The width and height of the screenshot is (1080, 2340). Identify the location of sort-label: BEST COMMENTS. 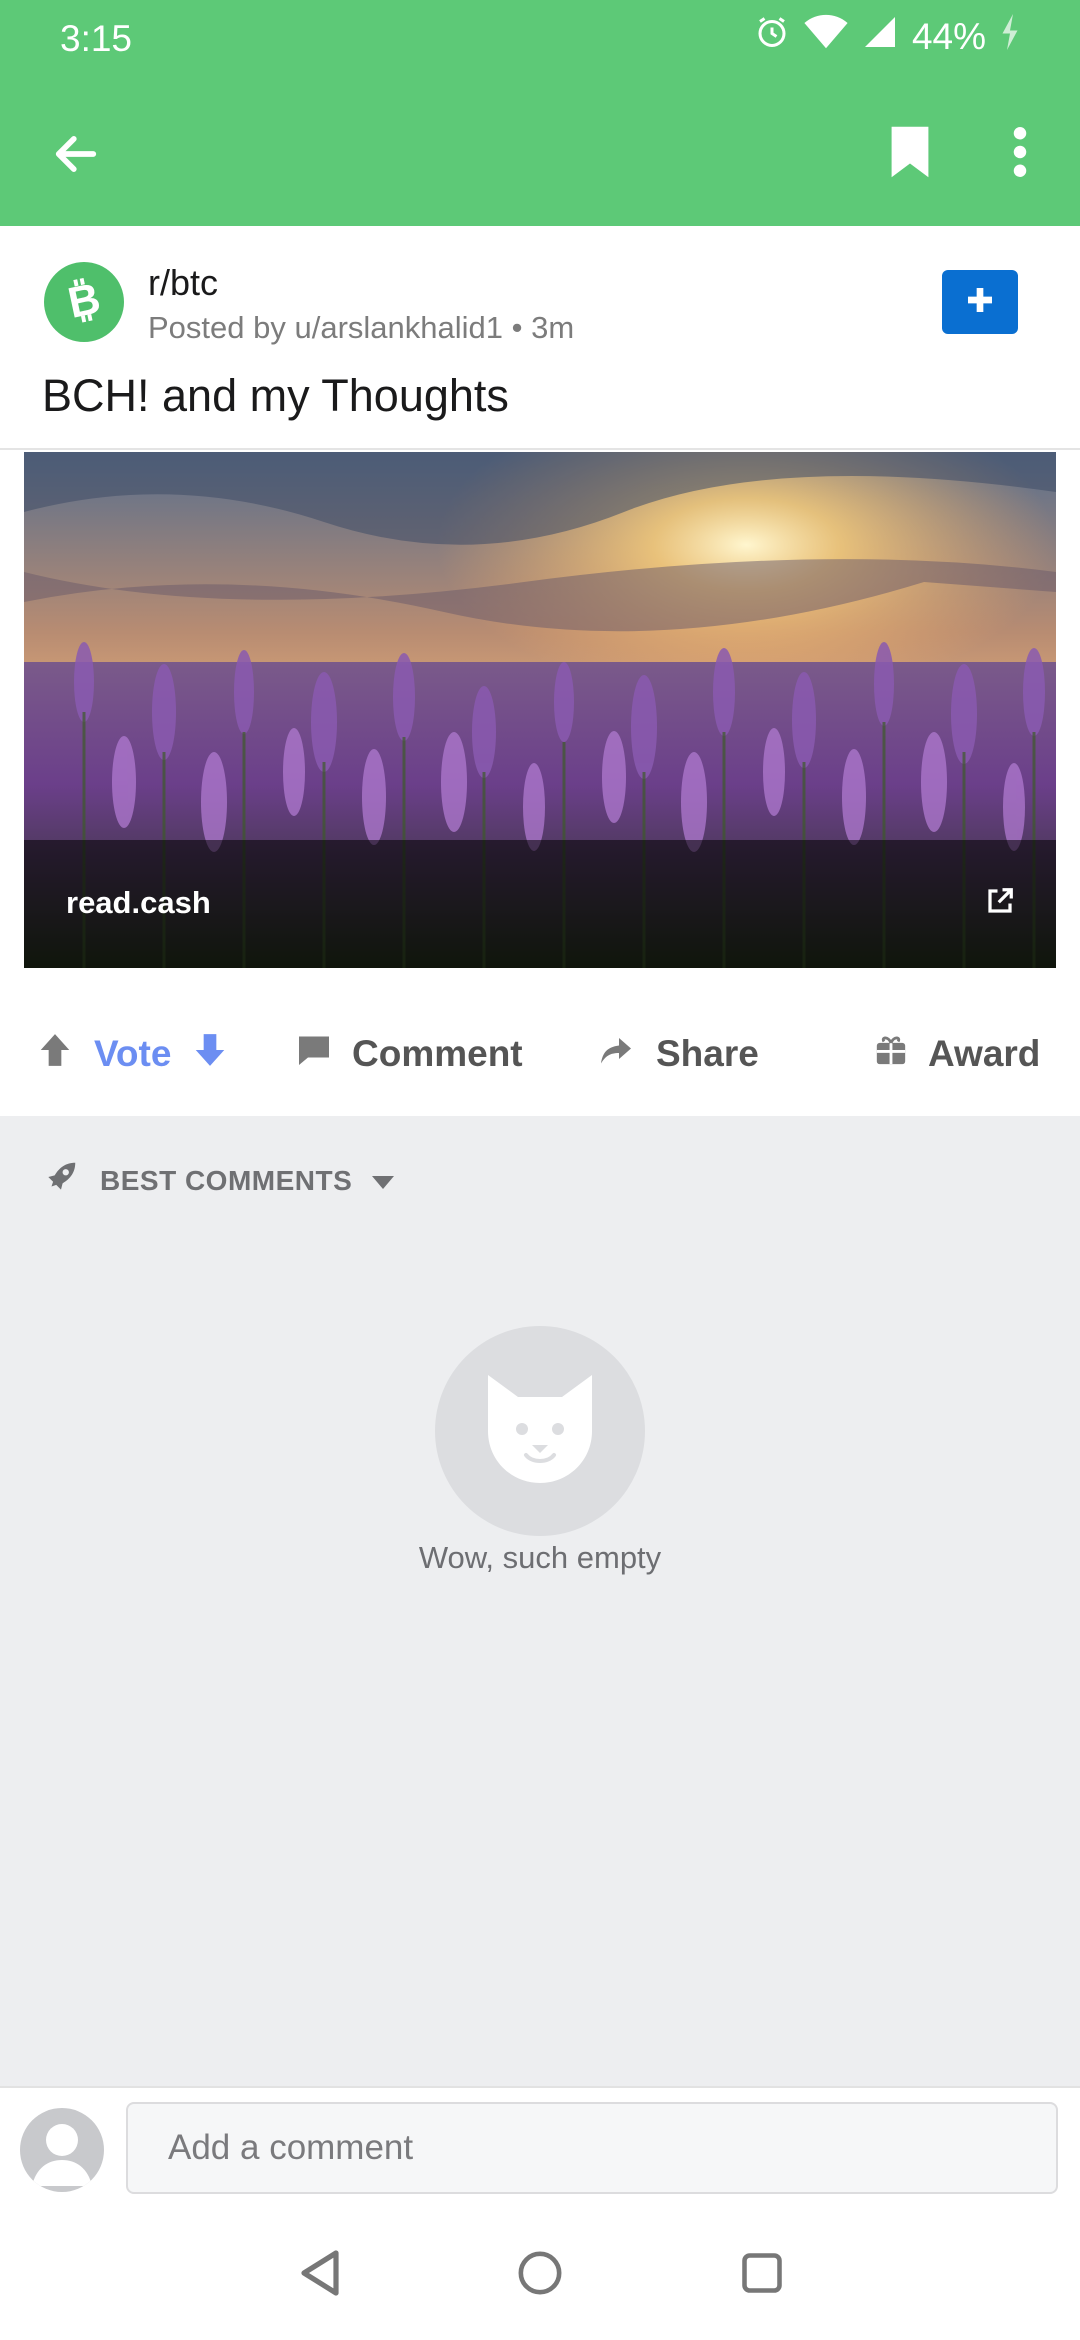
(226, 1180).